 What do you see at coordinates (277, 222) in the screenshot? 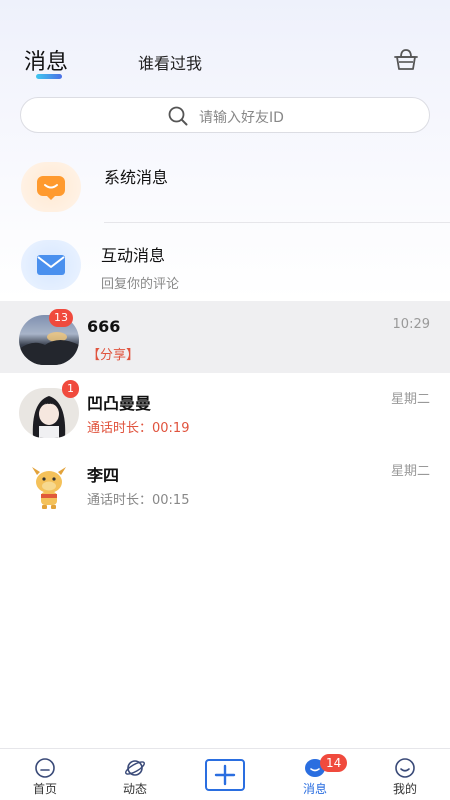
I see `divider` at bounding box center [277, 222].